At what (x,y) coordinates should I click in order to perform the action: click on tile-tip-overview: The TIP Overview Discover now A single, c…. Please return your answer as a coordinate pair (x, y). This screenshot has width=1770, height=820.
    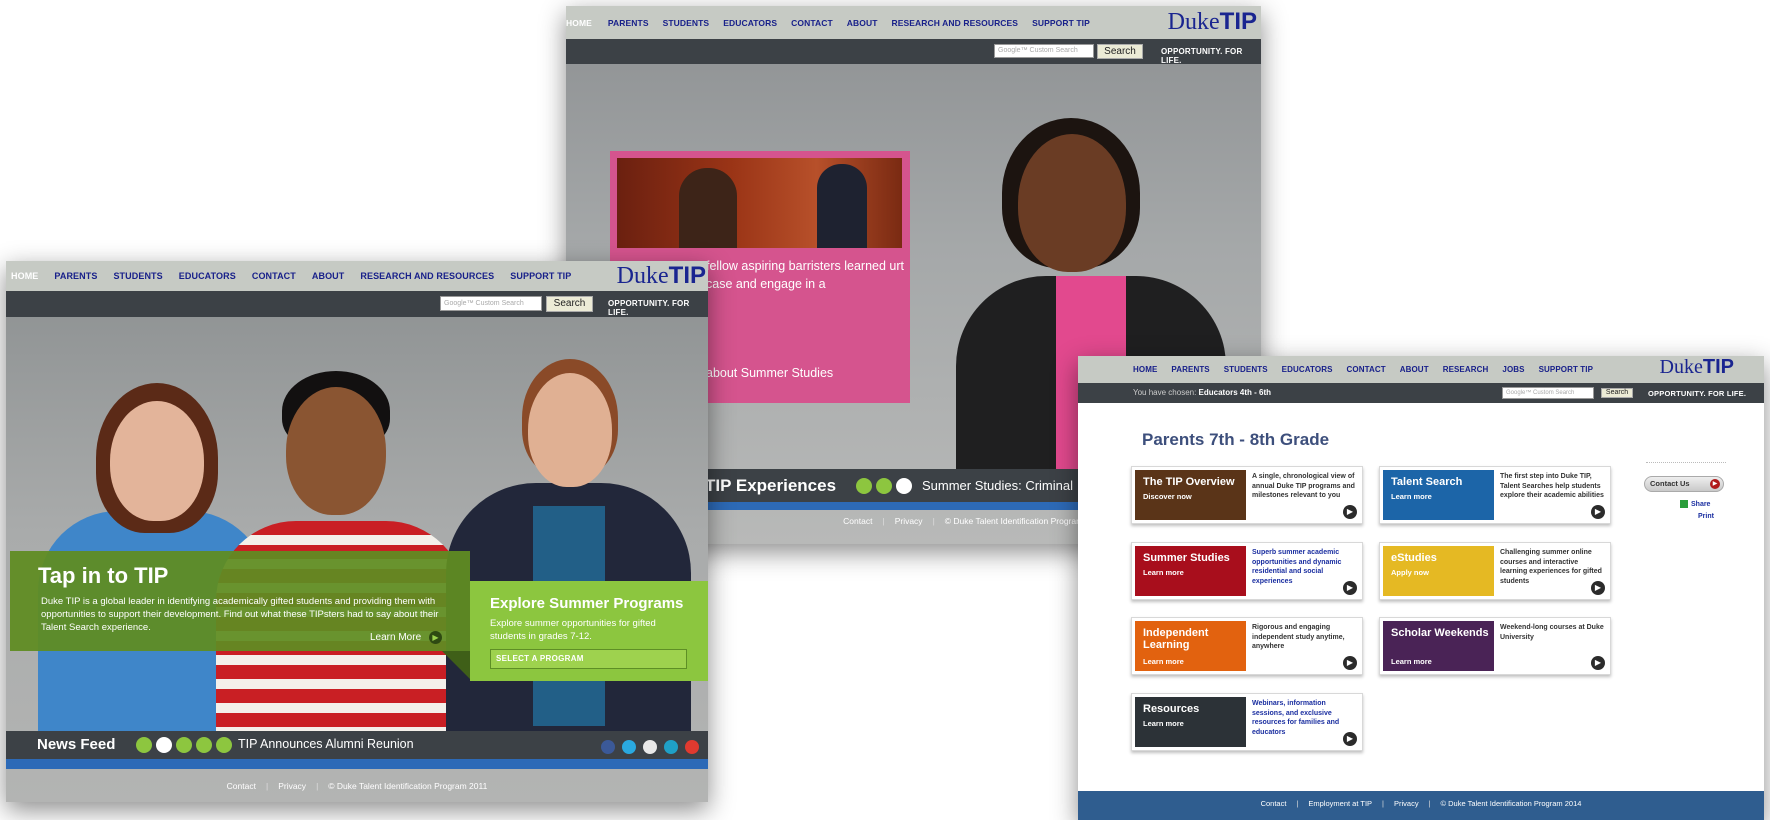
    Looking at the image, I should click on (1247, 495).